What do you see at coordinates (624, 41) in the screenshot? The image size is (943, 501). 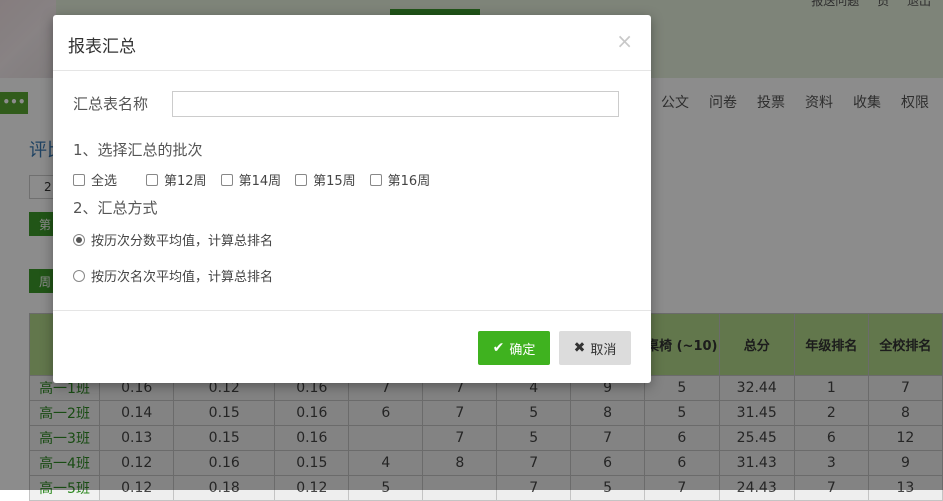 I see `close-icon: ×` at bounding box center [624, 41].